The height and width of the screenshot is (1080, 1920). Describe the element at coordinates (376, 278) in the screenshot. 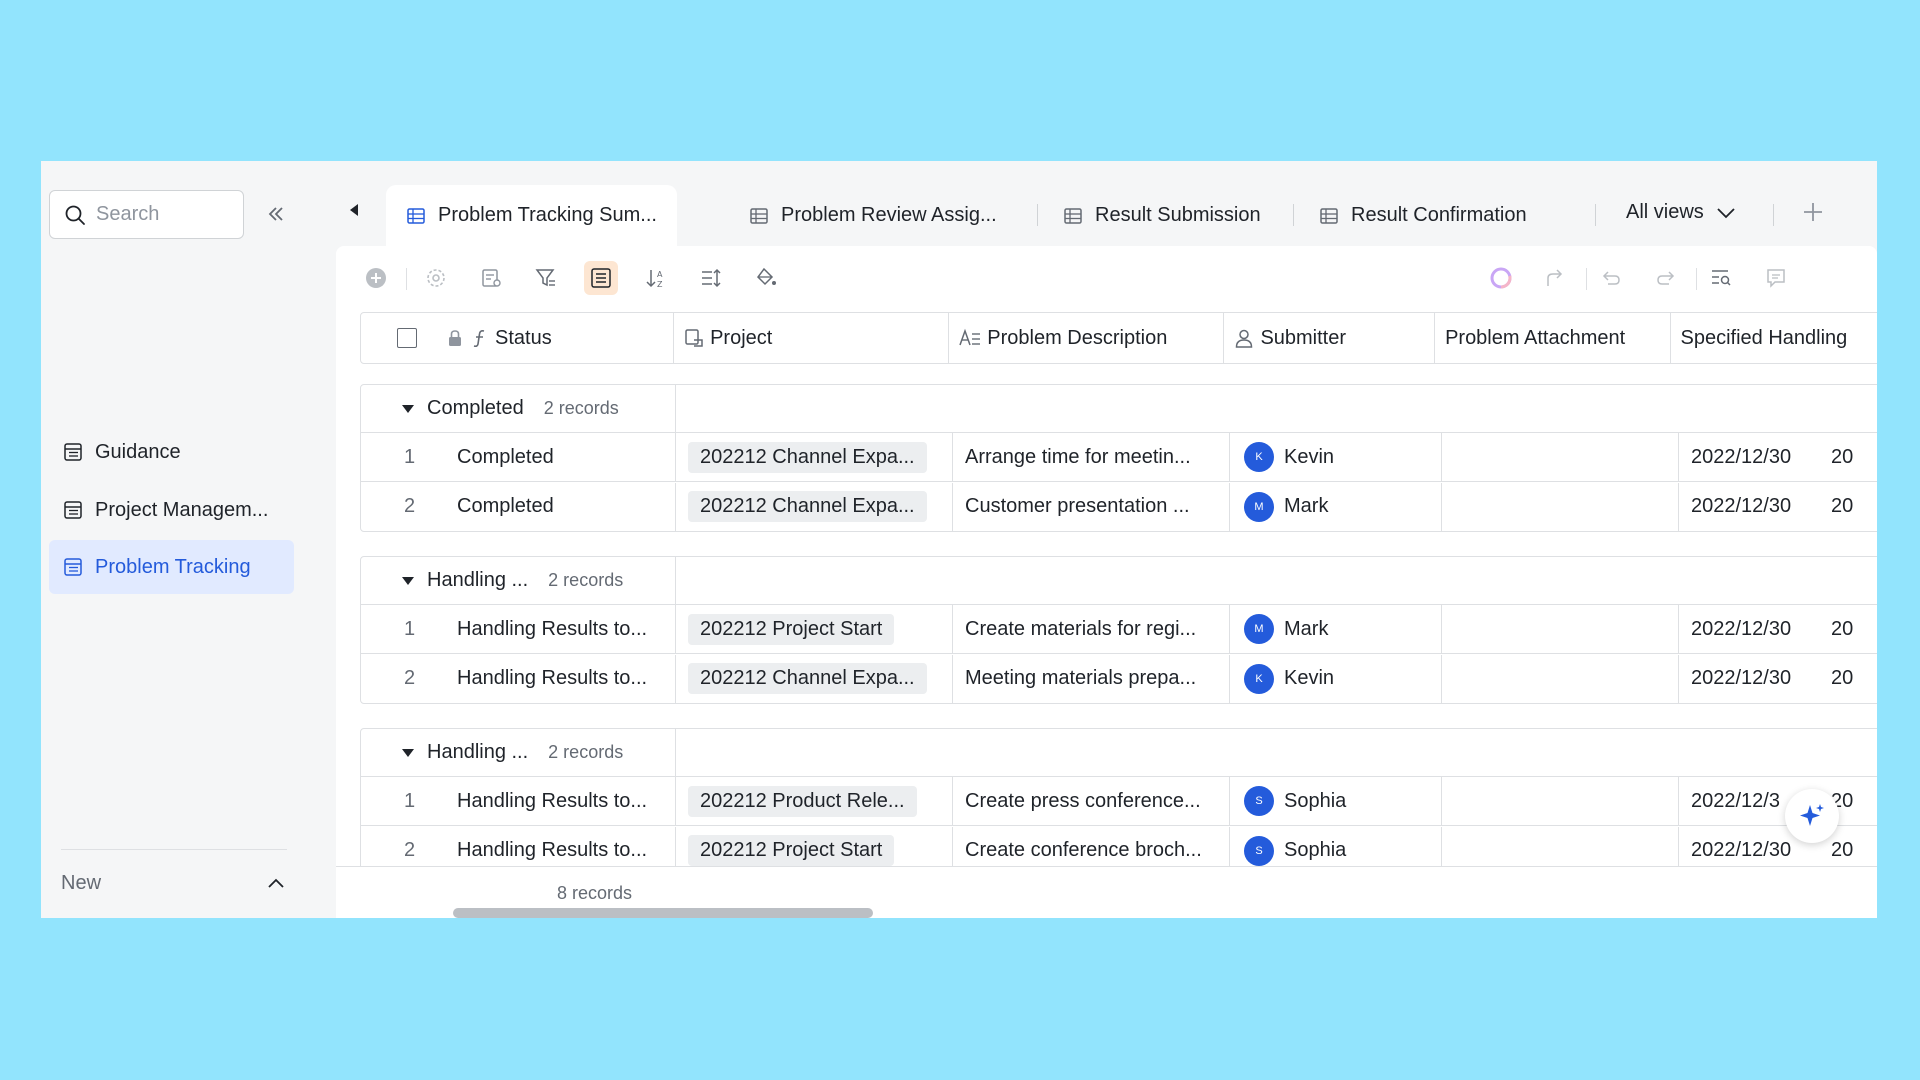

I see `add-record-button` at that location.